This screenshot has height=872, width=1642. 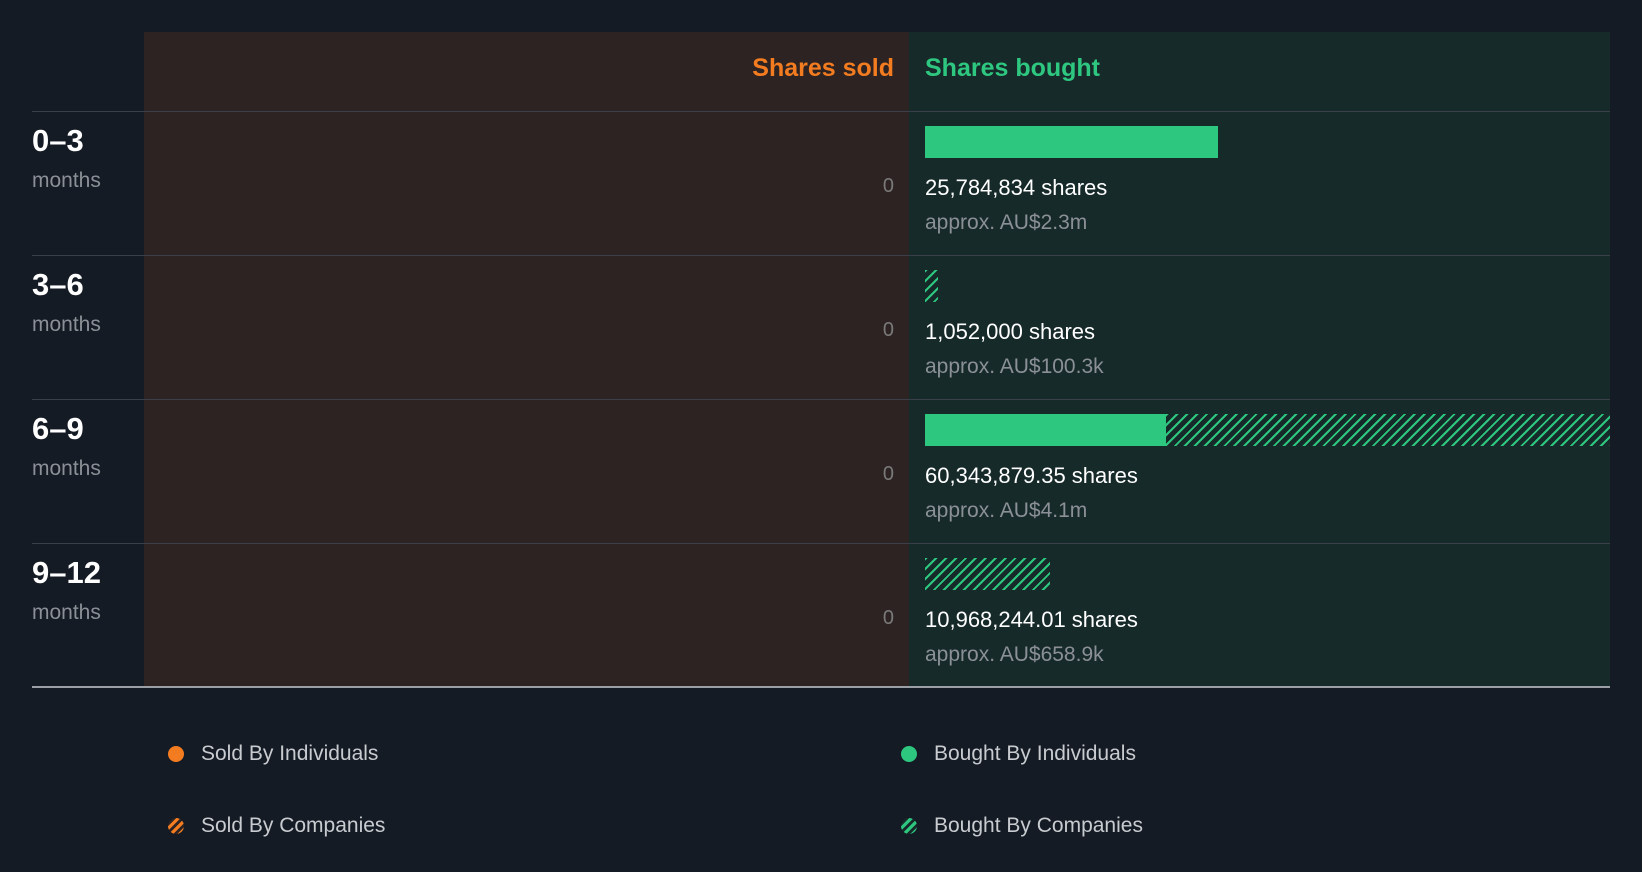 What do you see at coordinates (1006, 222) in the screenshot?
I see `approx-value: approx. AU$2.3m` at bounding box center [1006, 222].